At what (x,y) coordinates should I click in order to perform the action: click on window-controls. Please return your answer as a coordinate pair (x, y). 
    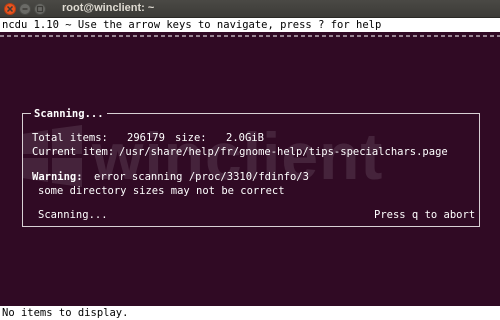
    Looking at the image, I should click on (25, 9).